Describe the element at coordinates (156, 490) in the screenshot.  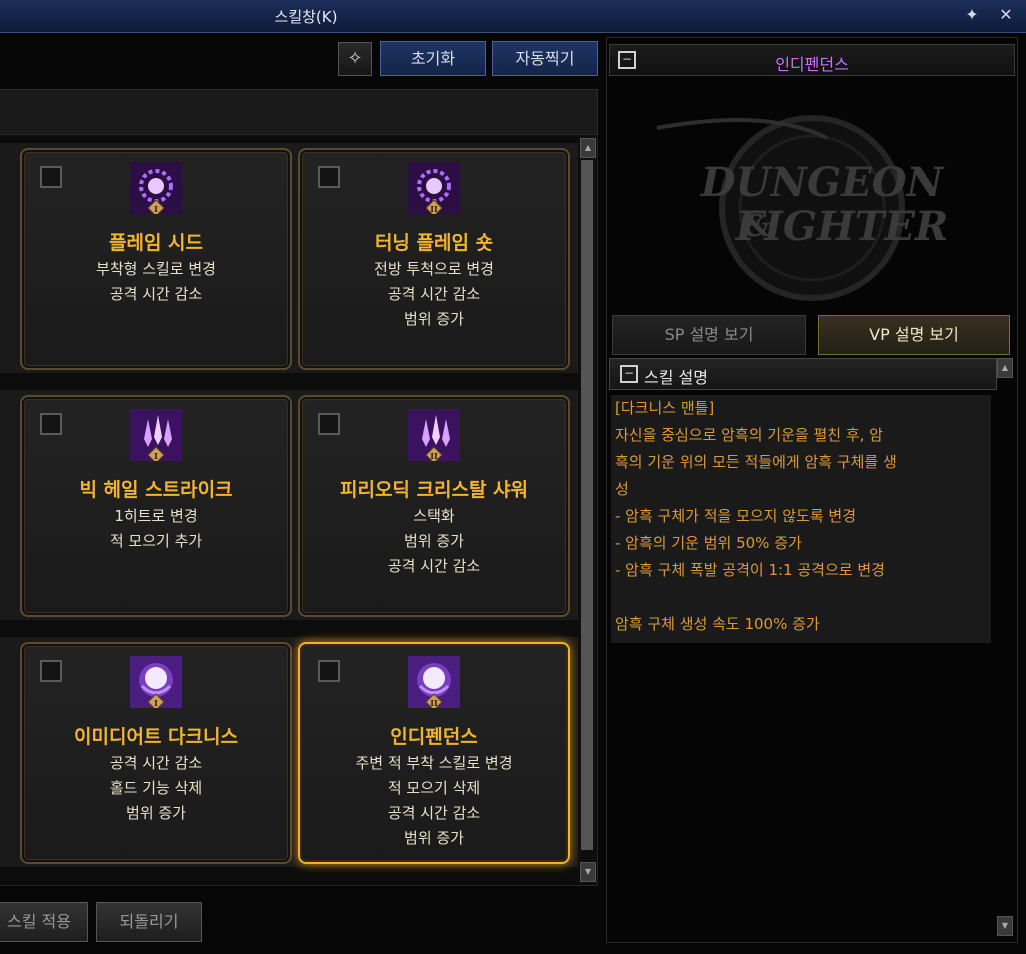
I see `skill-name: 빅 헤일 스트라이크` at that location.